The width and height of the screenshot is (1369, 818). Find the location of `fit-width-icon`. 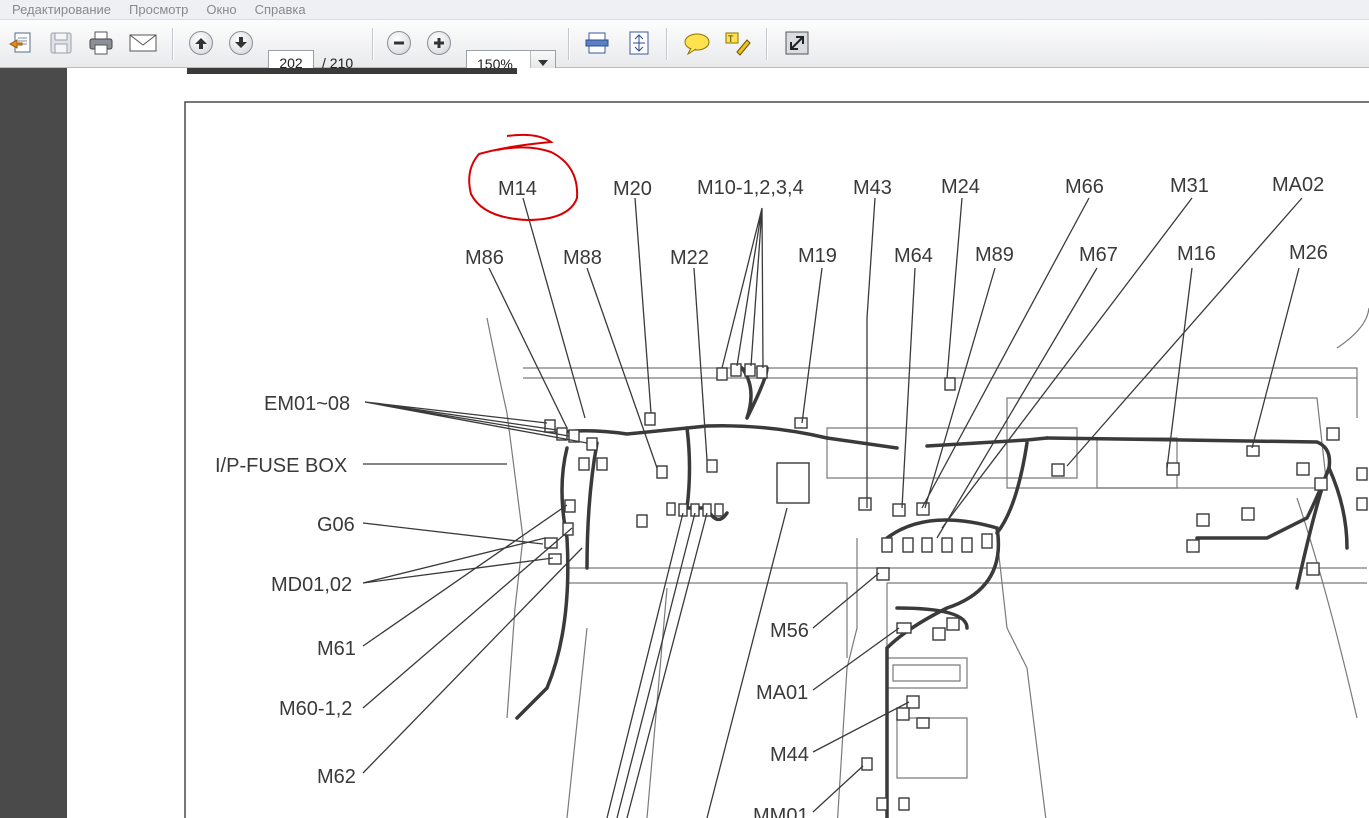

fit-width-icon is located at coordinates (597, 43).